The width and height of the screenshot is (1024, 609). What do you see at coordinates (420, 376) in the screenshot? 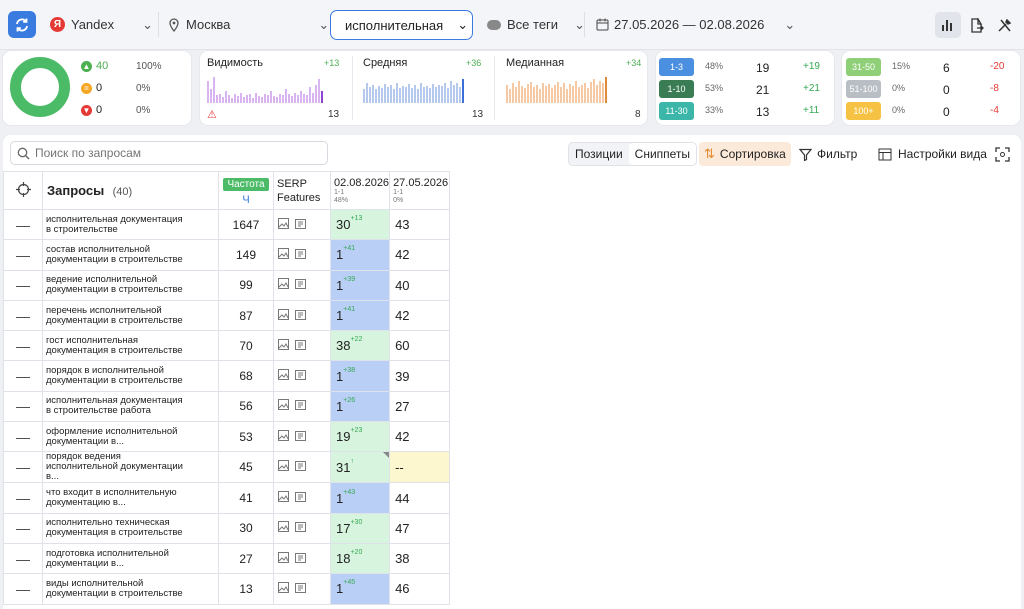
I see `position-previous: 39` at bounding box center [420, 376].